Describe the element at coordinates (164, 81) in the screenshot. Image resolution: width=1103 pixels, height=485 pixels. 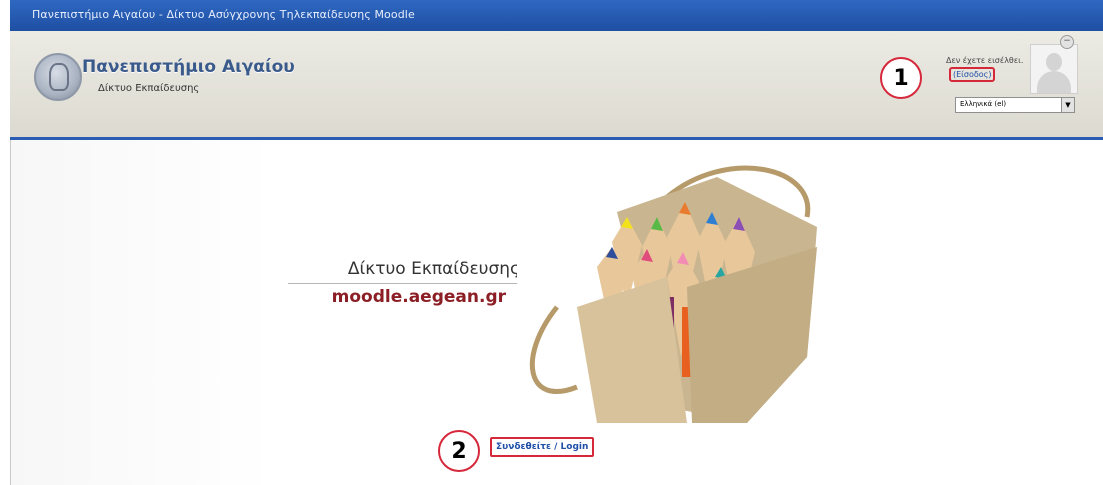
I see `university-logo: Πανεπιστήμιο Αιγαίου Δίκτυο Εκπαίδευσης` at that location.